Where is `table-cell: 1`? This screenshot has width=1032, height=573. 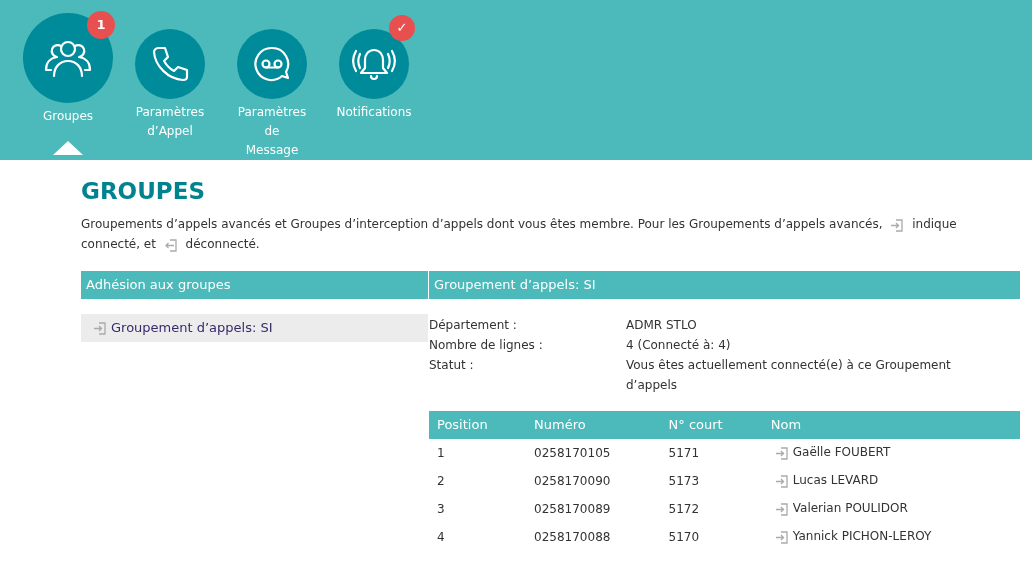 table-cell: 1 is located at coordinates (478, 452).